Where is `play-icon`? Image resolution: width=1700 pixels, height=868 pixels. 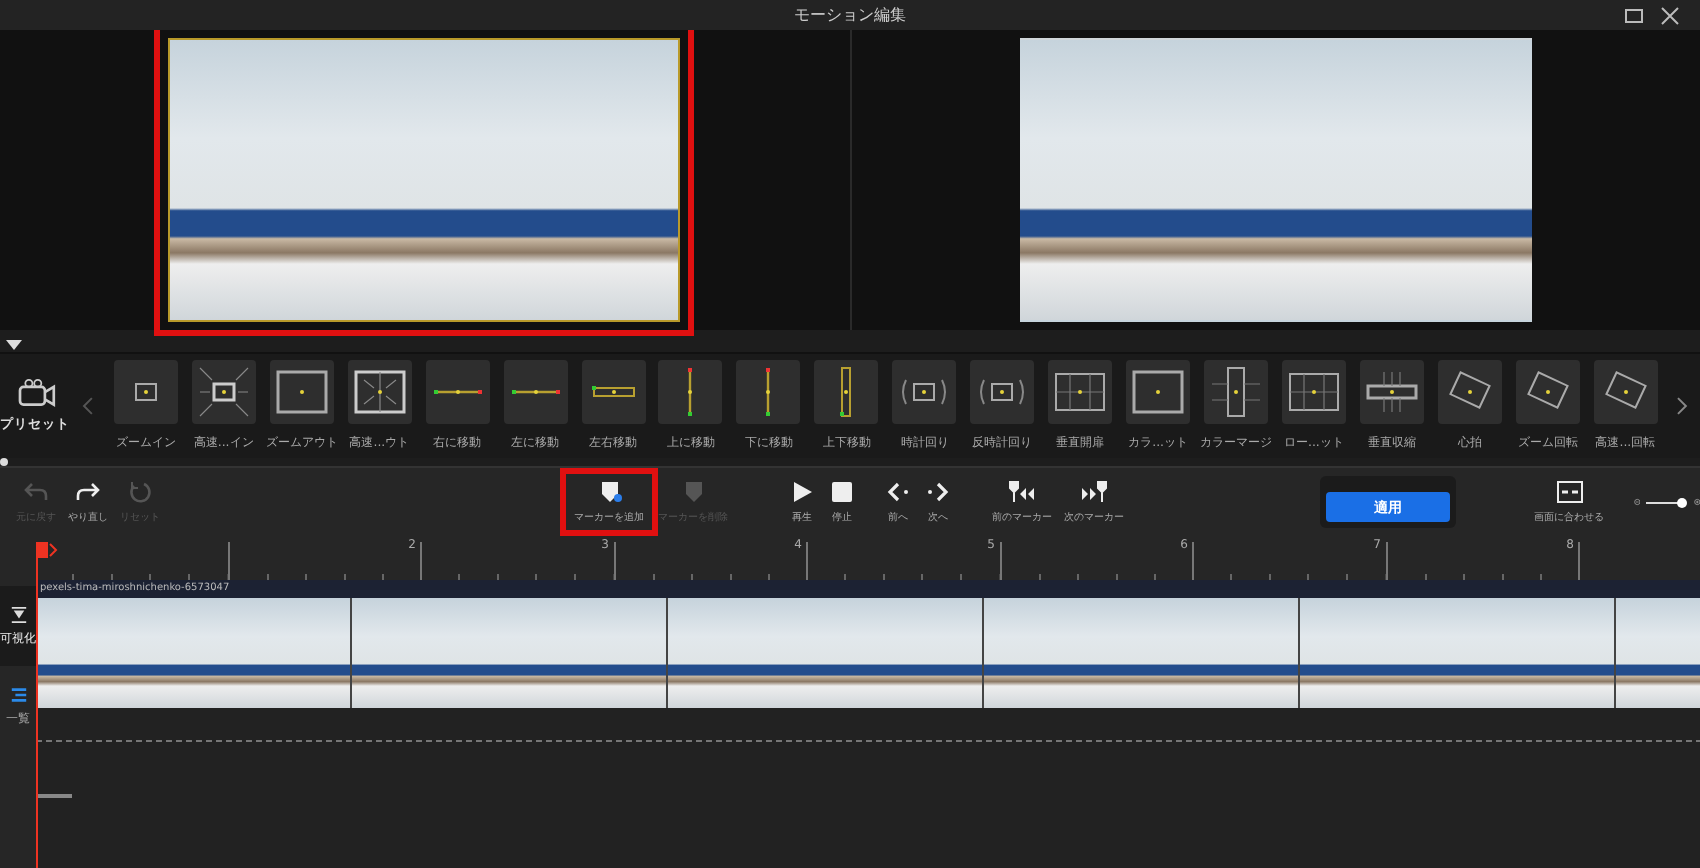 play-icon is located at coordinates (802, 492).